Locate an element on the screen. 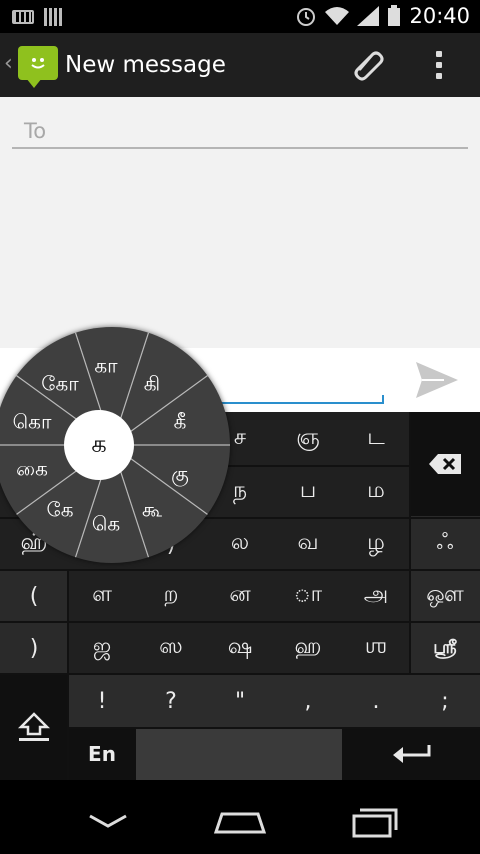 The width and height of the screenshot is (480, 854). shift-key is located at coordinates (34, 727).